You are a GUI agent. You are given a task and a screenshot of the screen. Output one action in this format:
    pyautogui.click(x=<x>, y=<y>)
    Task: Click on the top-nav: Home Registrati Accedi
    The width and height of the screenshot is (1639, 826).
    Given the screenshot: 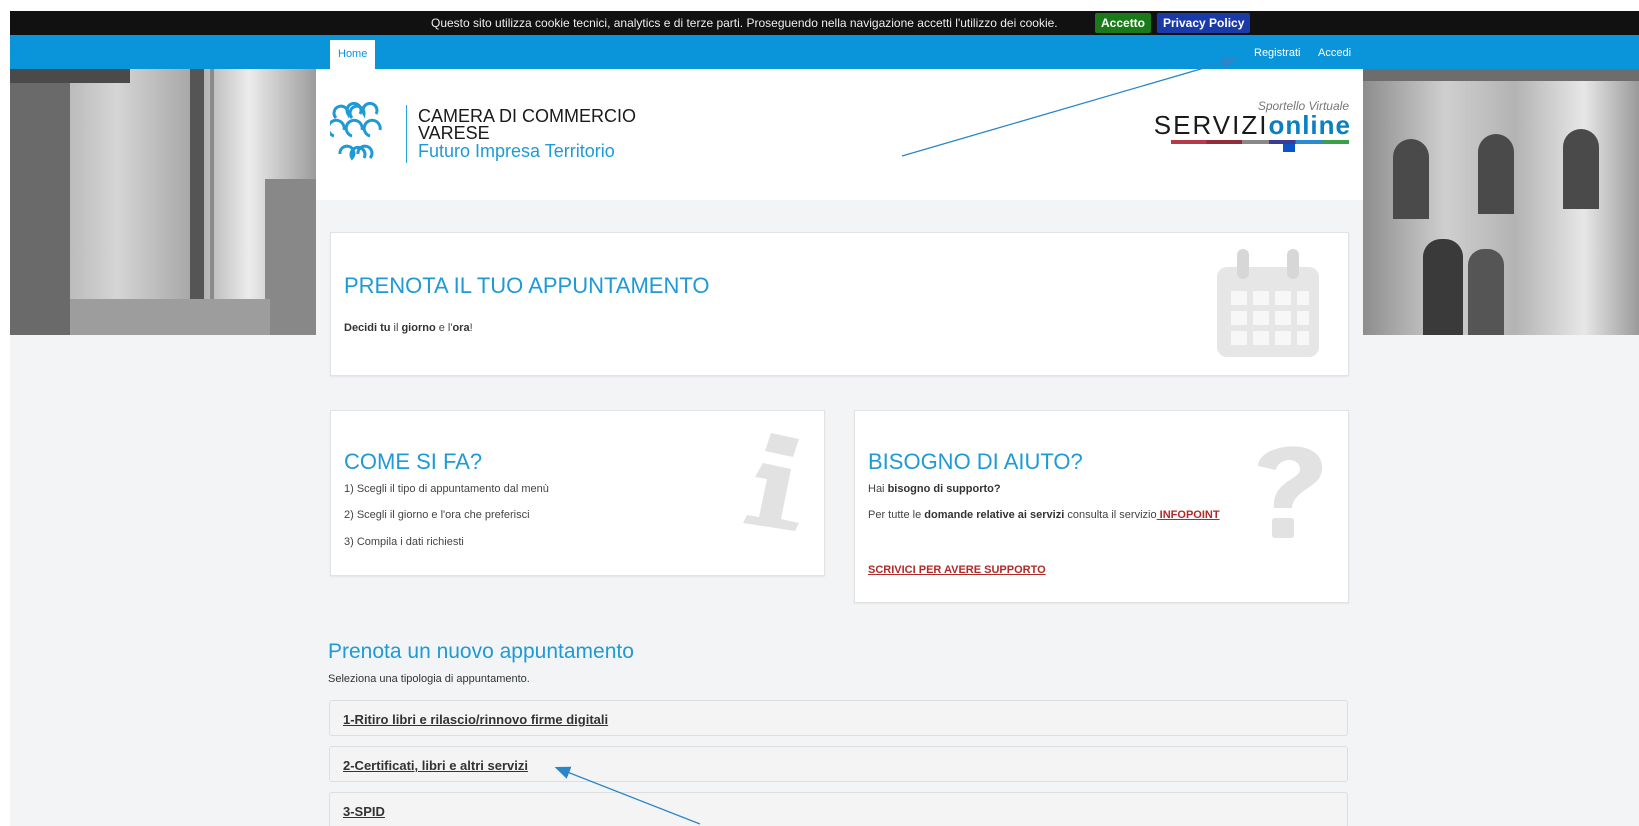 What is the action you would take?
    pyautogui.click(x=824, y=52)
    